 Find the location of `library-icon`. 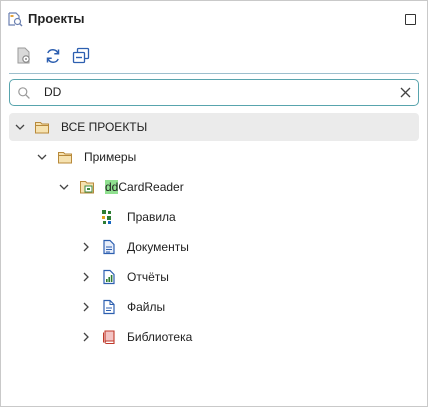

library-icon is located at coordinates (109, 337).